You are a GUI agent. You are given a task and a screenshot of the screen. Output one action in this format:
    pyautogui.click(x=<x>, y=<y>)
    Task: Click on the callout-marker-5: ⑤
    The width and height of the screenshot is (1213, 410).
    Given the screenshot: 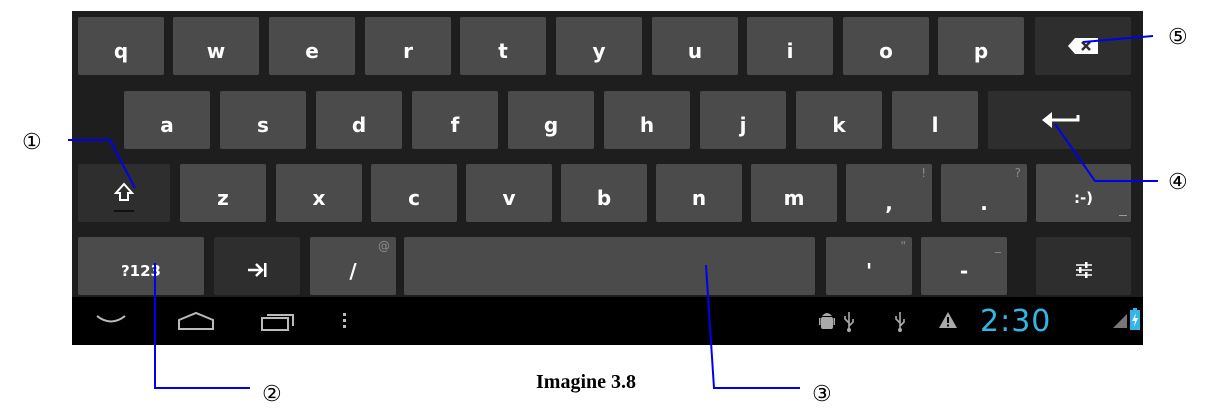 What is the action you would take?
    pyautogui.click(x=1178, y=37)
    